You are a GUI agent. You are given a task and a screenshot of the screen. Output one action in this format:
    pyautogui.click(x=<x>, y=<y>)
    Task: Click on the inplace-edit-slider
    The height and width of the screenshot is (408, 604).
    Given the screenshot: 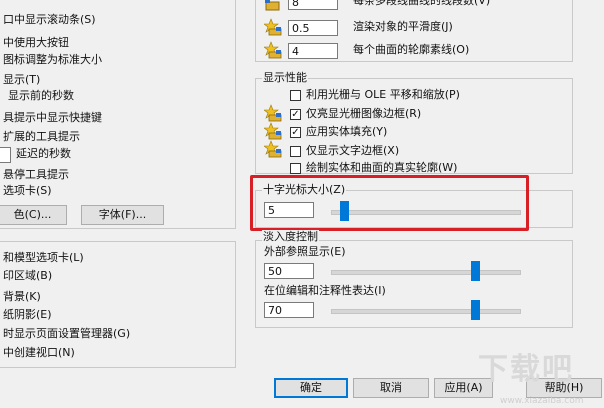 What is the action you would take?
    pyautogui.click(x=475, y=310)
    